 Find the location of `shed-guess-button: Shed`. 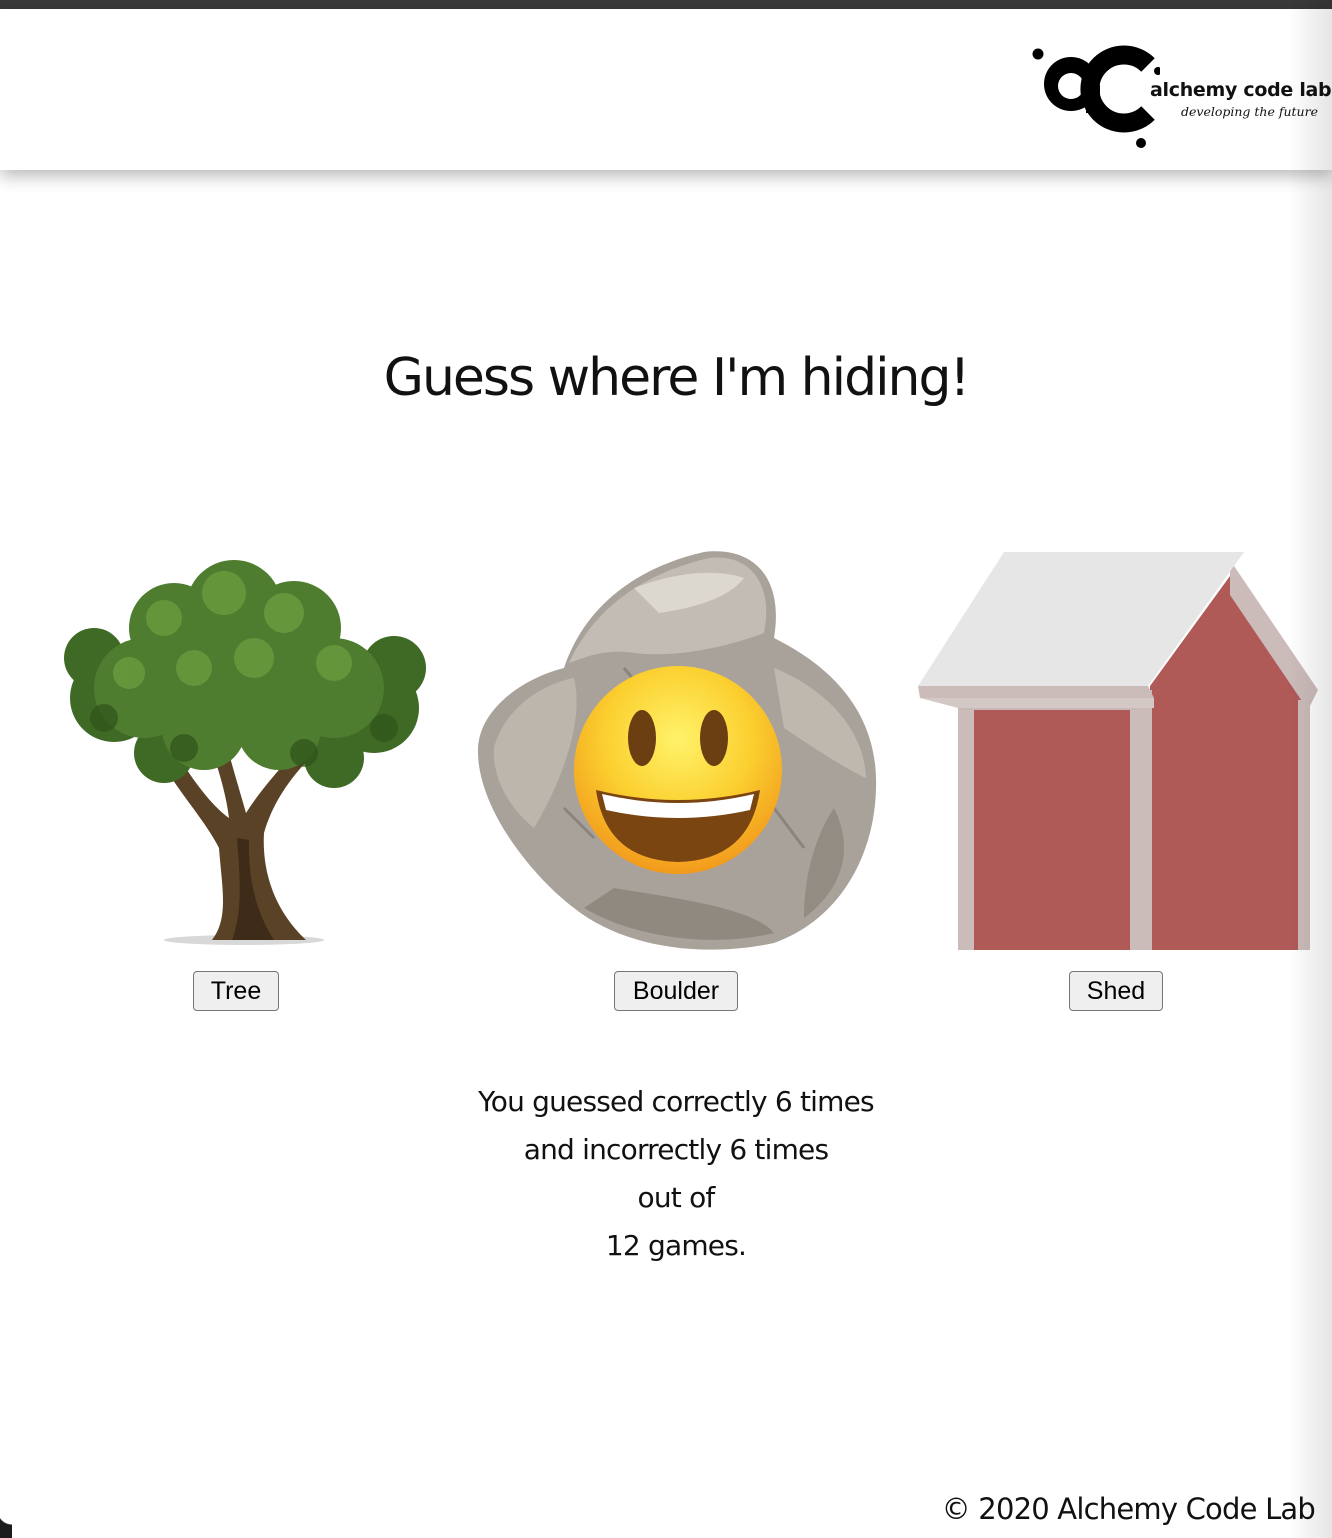

shed-guess-button: Shed is located at coordinates (1116, 991).